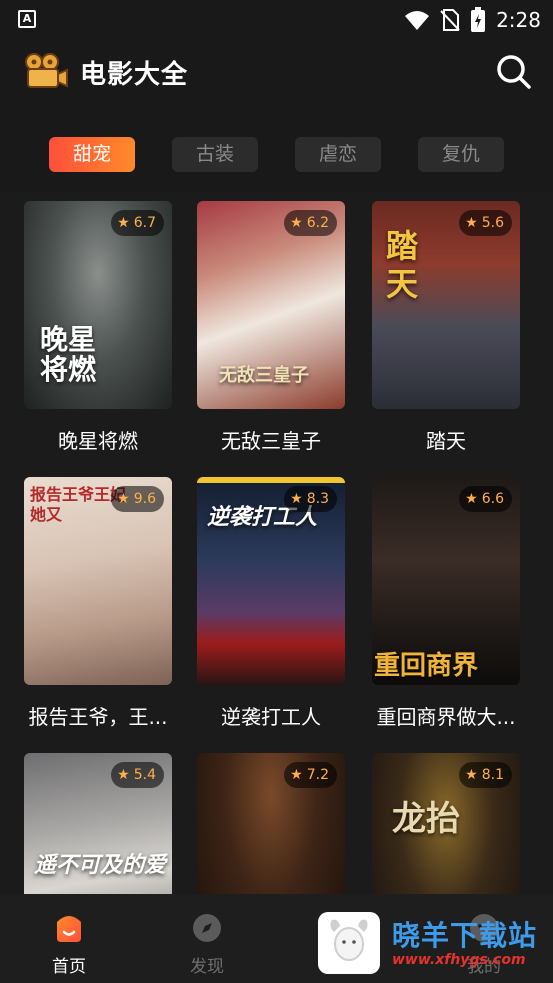 This screenshot has width=553, height=983. I want to click on status-icons: 2:28, so click(472, 20).